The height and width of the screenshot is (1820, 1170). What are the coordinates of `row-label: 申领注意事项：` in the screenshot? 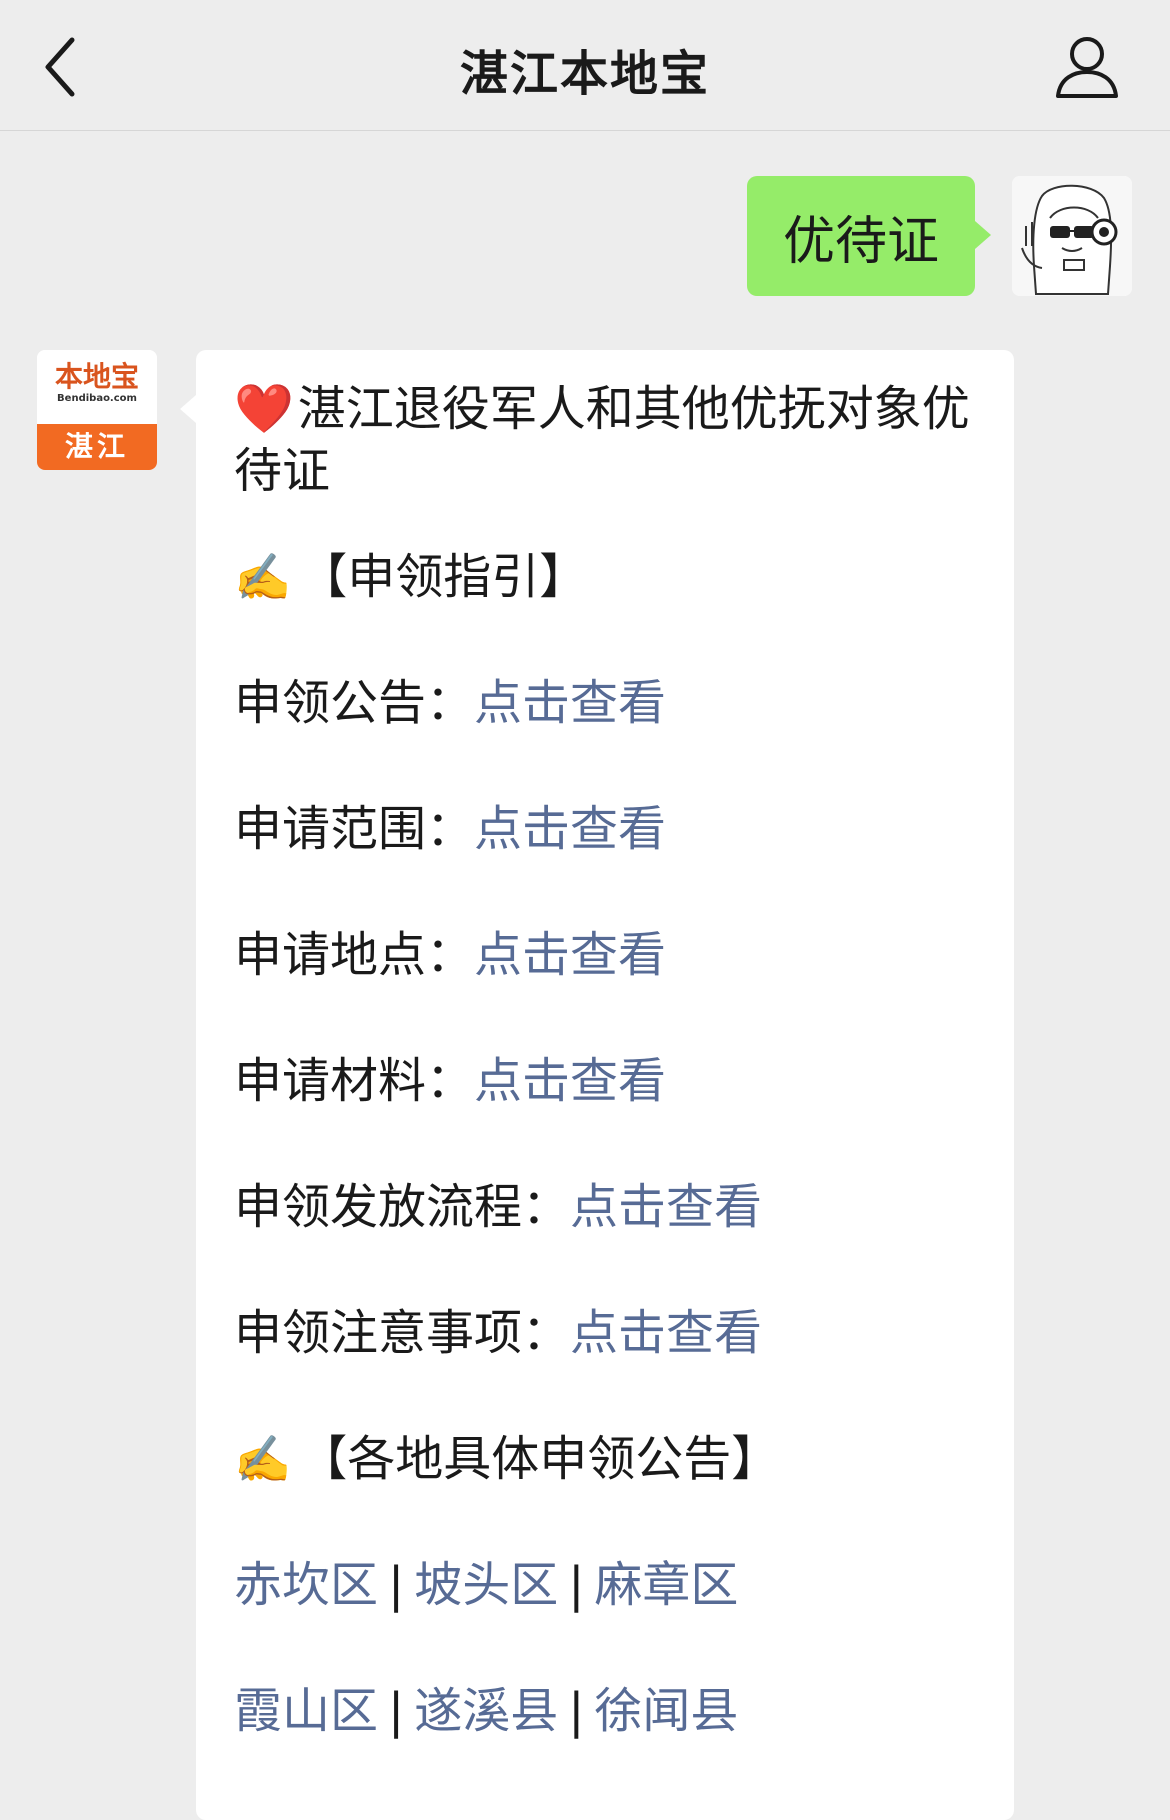 It's located at (402, 1333).